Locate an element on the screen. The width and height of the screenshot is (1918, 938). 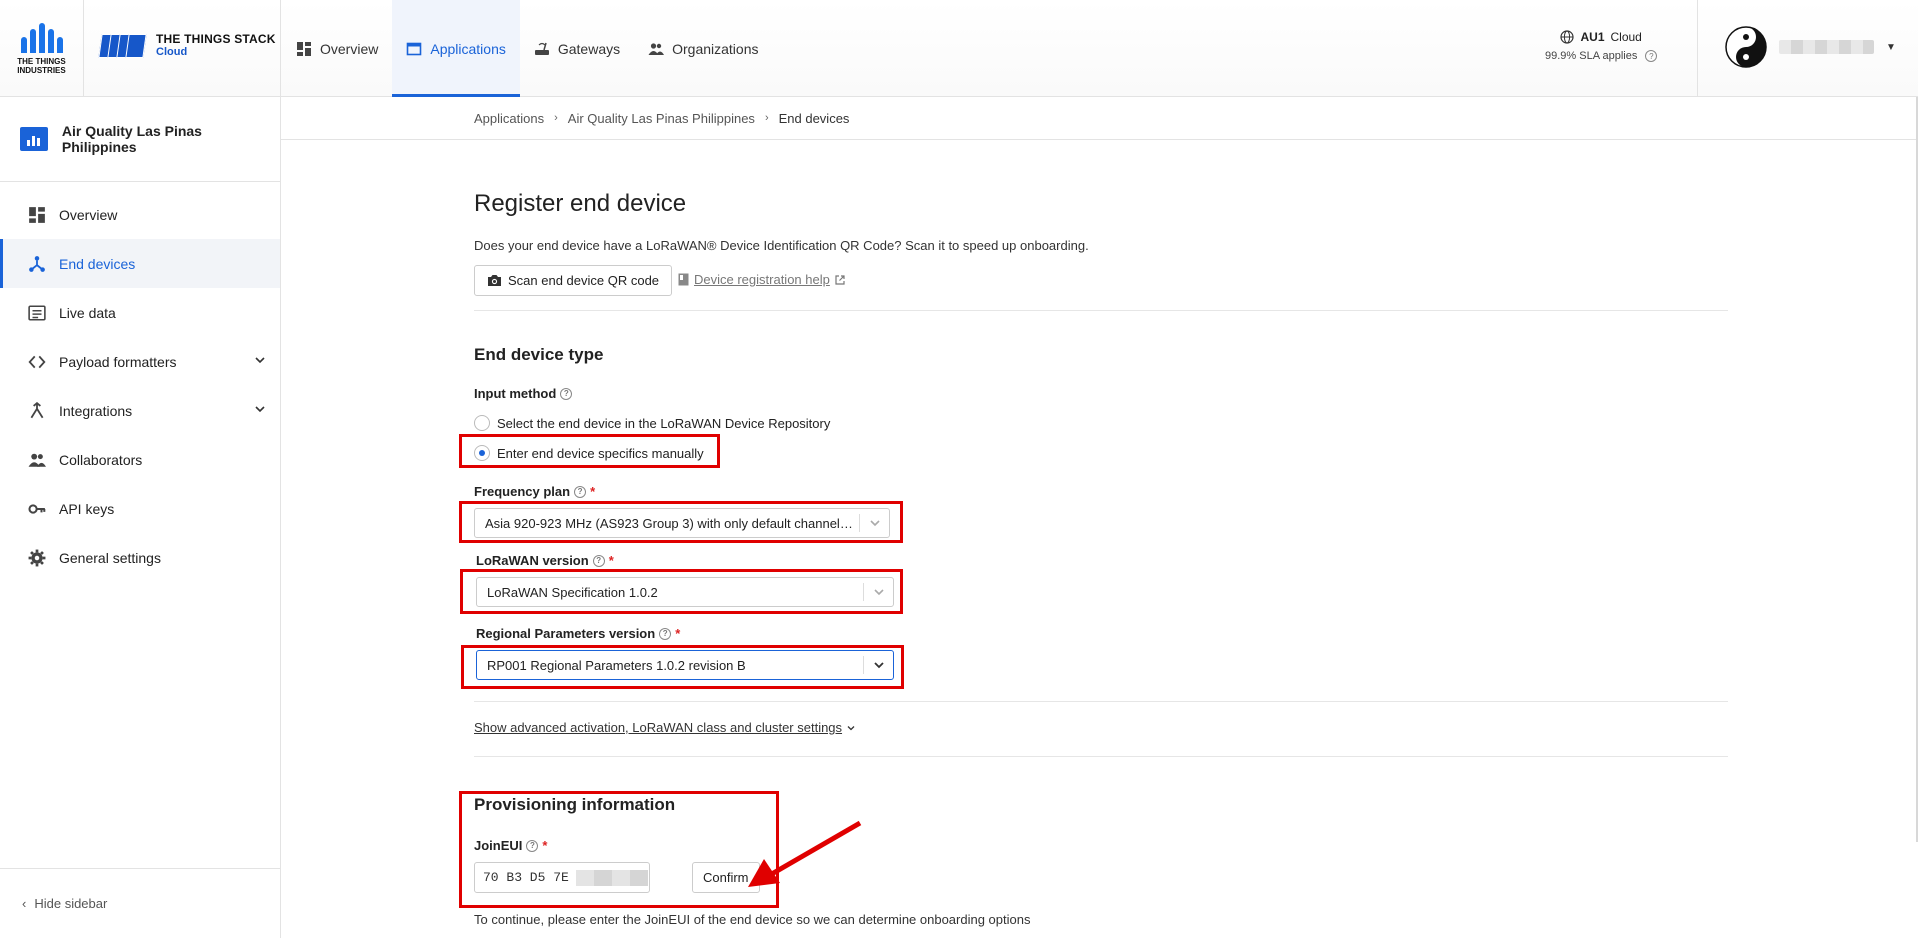
nav-overview: Overview is located at coordinates (337, 48).